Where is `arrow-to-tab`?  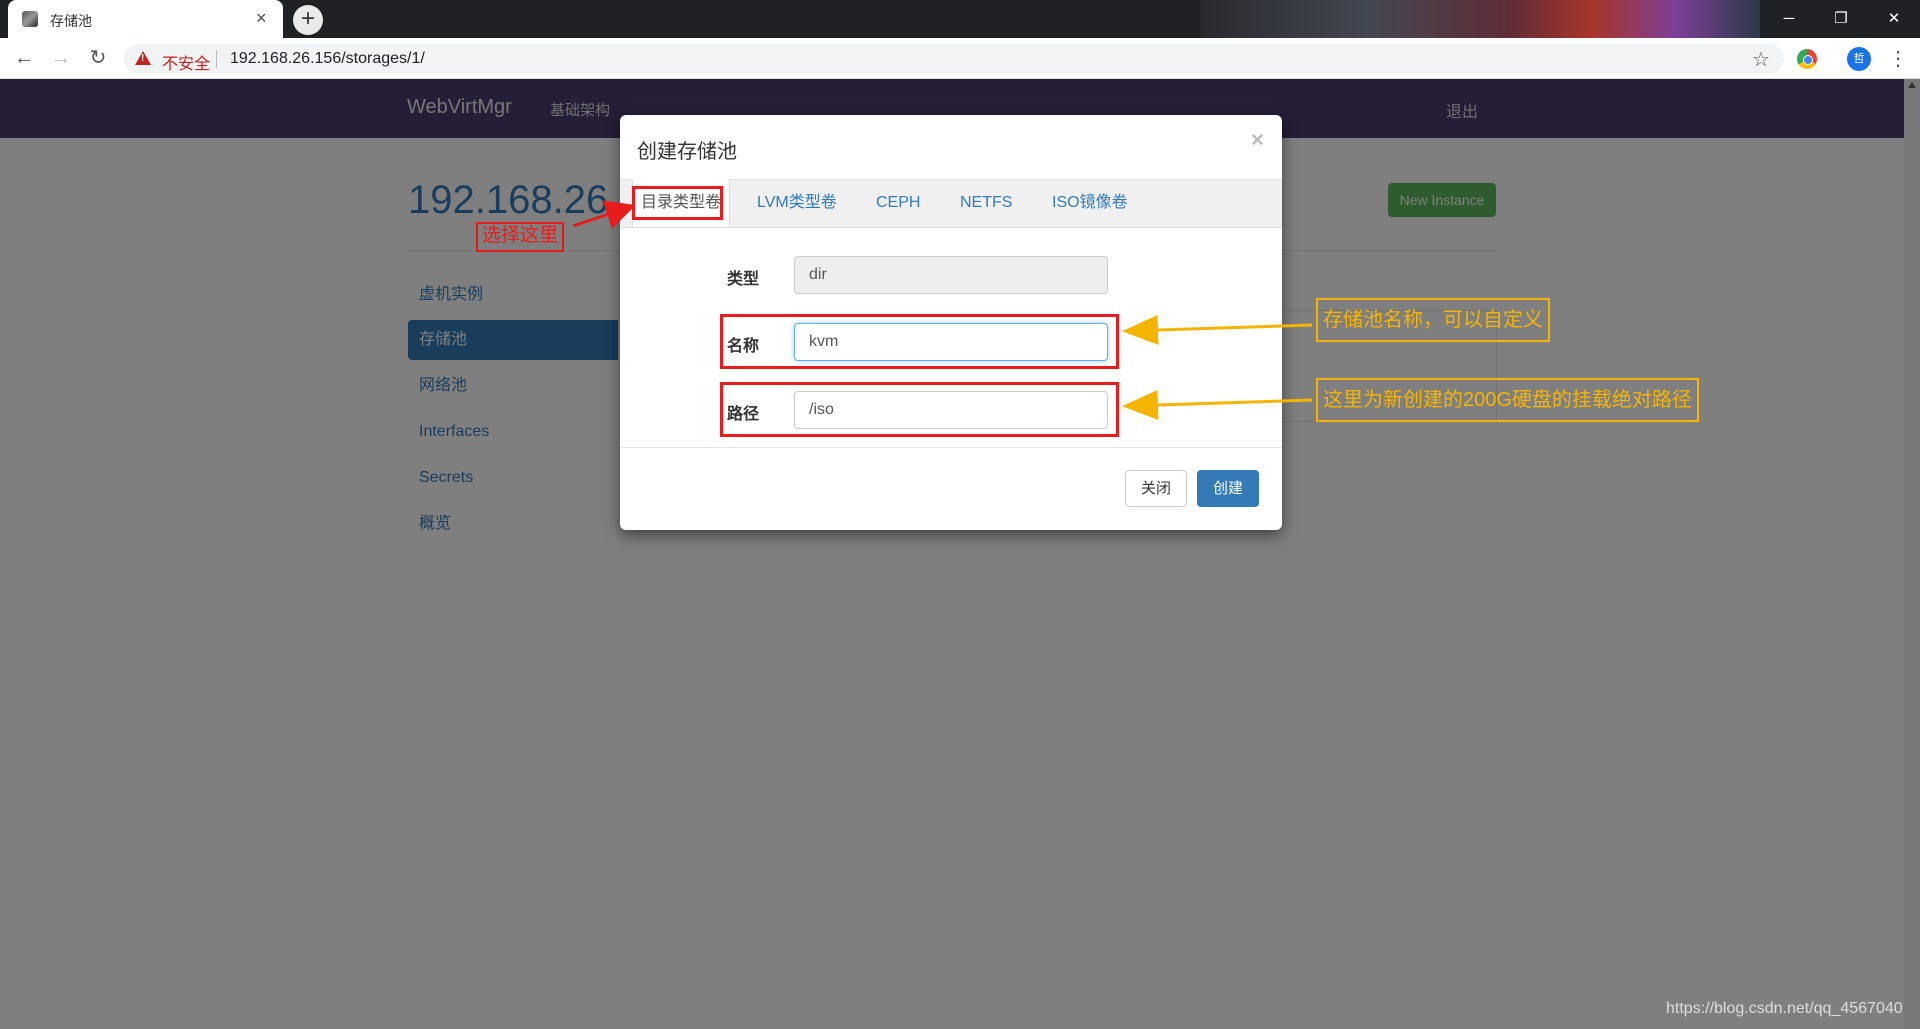
arrow-to-tab is located at coordinates (604, 214).